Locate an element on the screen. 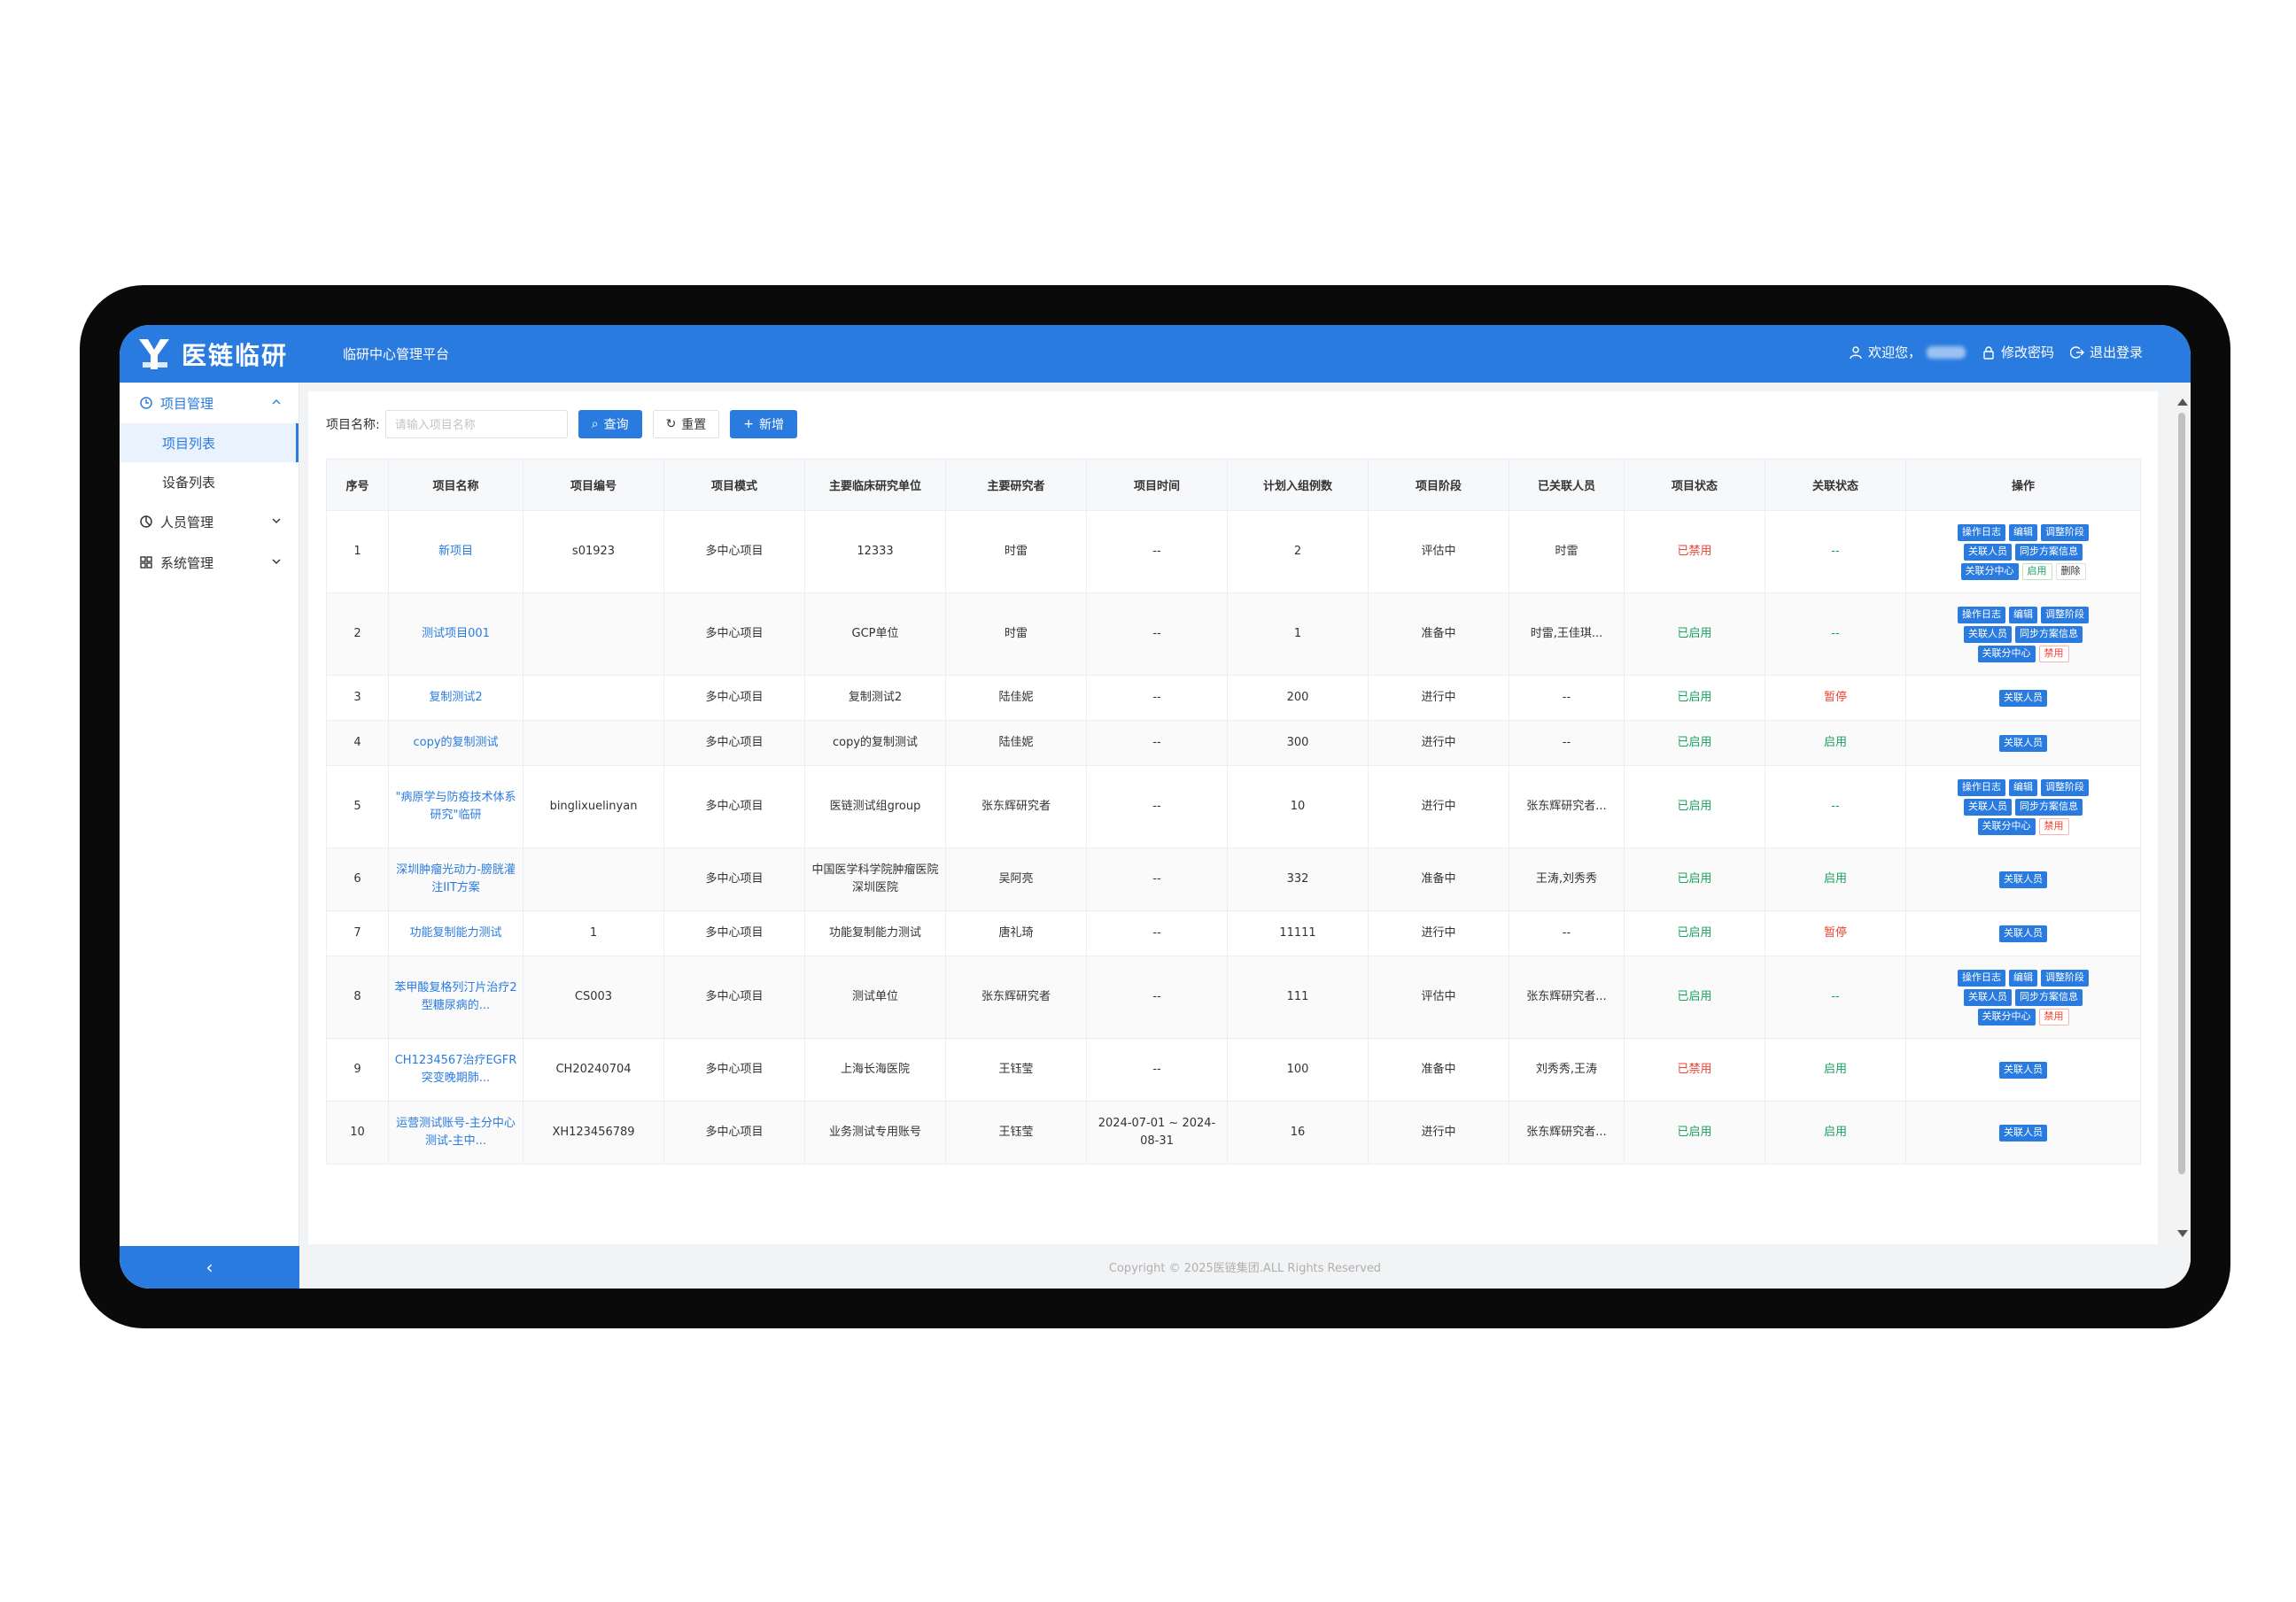 The height and width of the screenshot is (1602, 2296). scroll-up-icon is located at coordinates (2183, 402).